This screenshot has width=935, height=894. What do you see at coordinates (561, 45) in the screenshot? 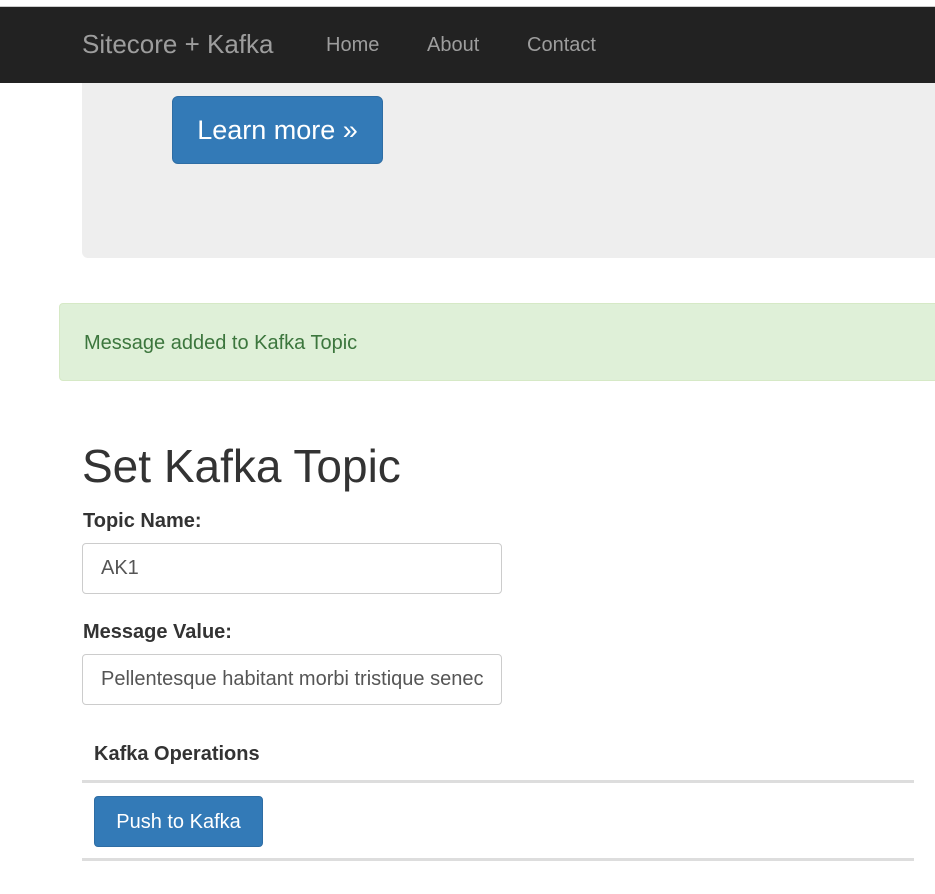
I see `nav-link-contact: Contact` at bounding box center [561, 45].